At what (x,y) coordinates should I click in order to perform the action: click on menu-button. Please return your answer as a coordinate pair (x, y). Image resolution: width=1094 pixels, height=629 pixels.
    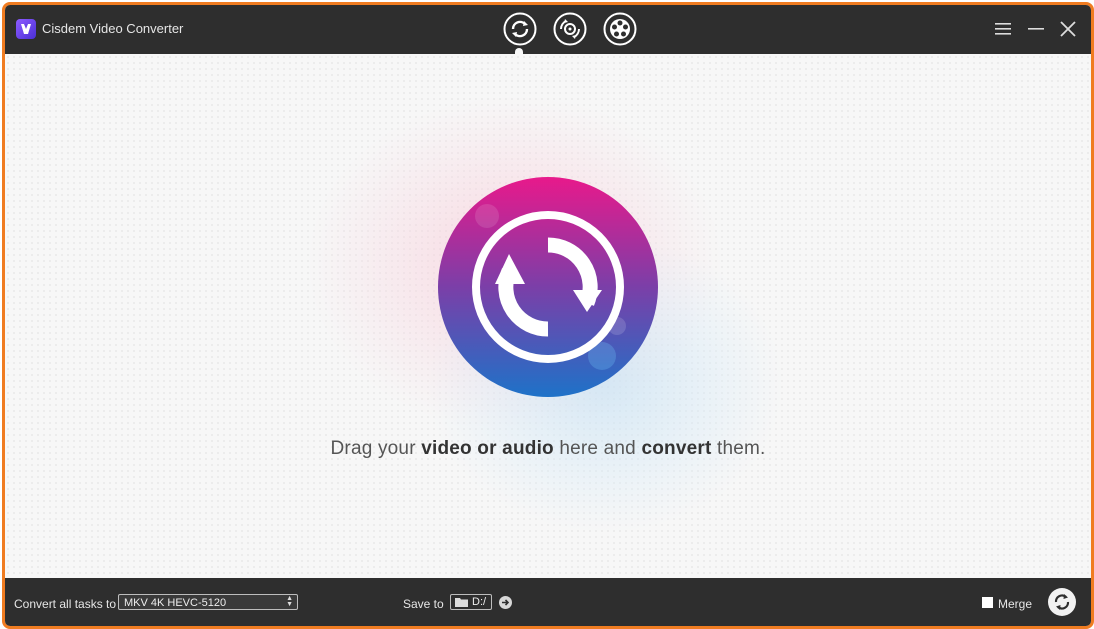
    Looking at the image, I should click on (1003, 29).